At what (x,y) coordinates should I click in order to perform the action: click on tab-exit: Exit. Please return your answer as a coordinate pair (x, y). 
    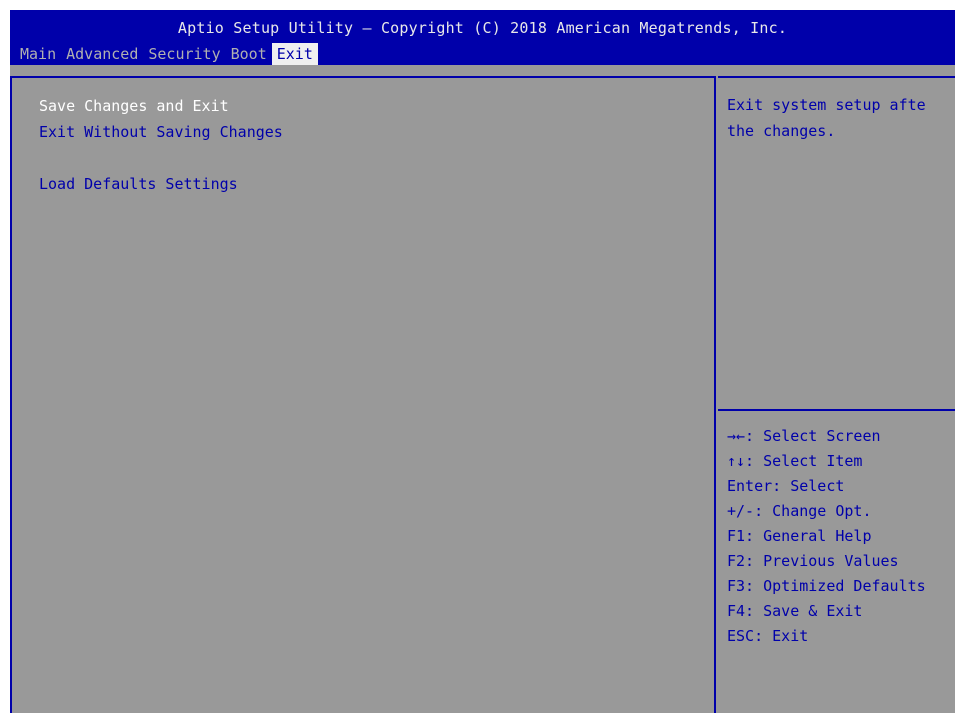
    Looking at the image, I should click on (294, 54).